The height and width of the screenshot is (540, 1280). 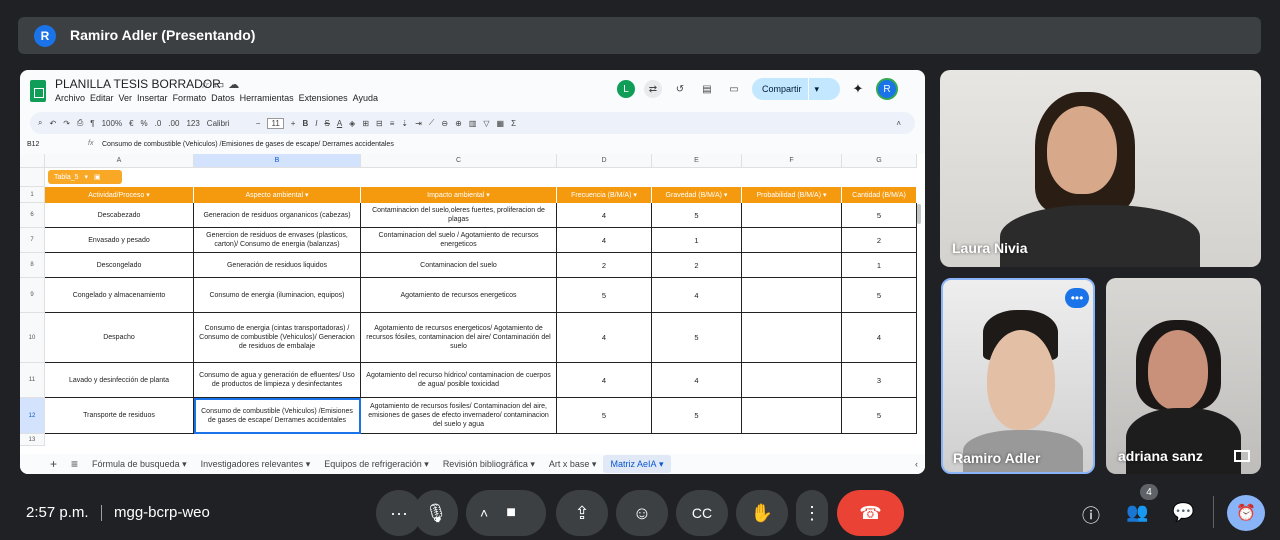 I want to click on filter-icon: ▽, so click(x=486, y=123).